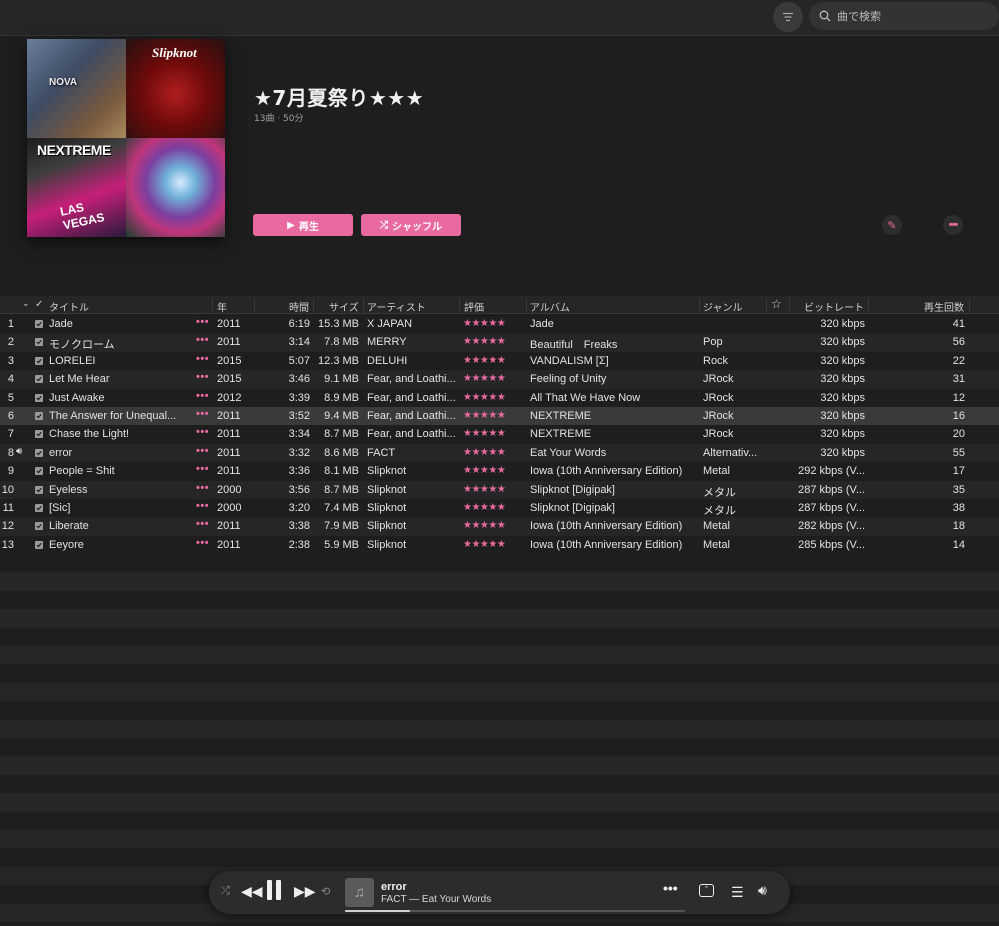 The image size is (999, 926). I want to click on search-input, so click(912, 16).